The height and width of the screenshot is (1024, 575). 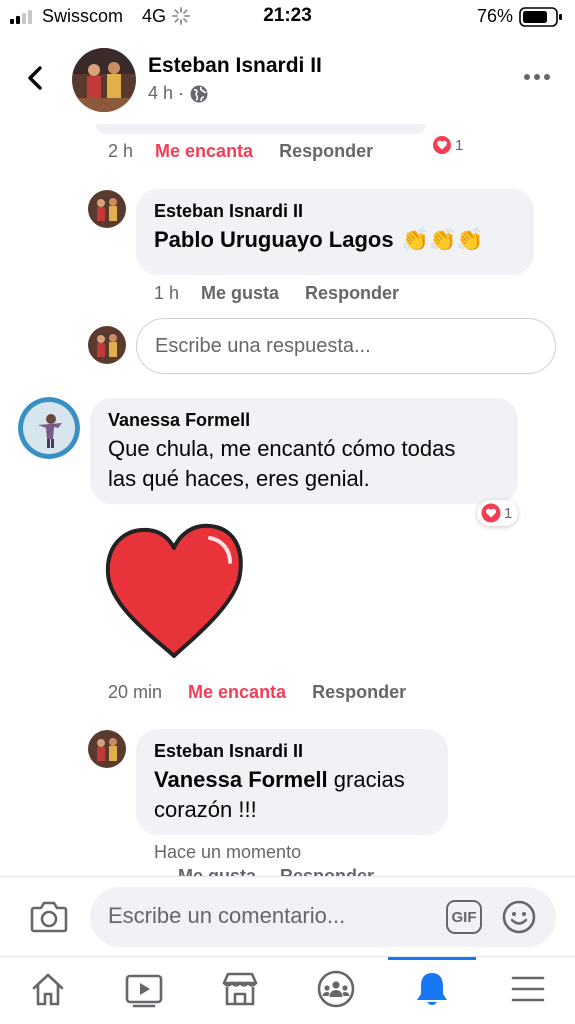 I want to click on menu-icon, so click(x=528, y=989).